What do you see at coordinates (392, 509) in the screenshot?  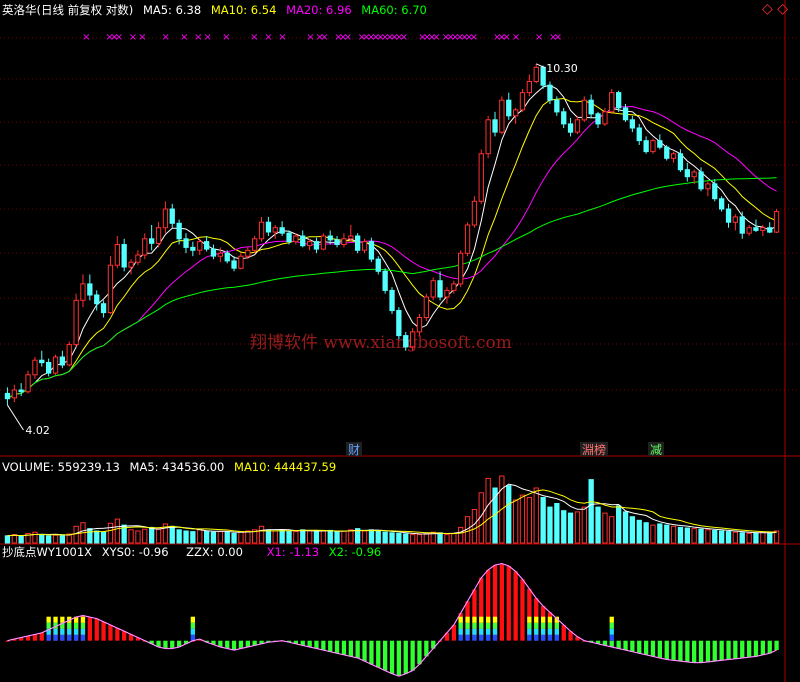 I see `volume-bars-group` at bounding box center [392, 509].